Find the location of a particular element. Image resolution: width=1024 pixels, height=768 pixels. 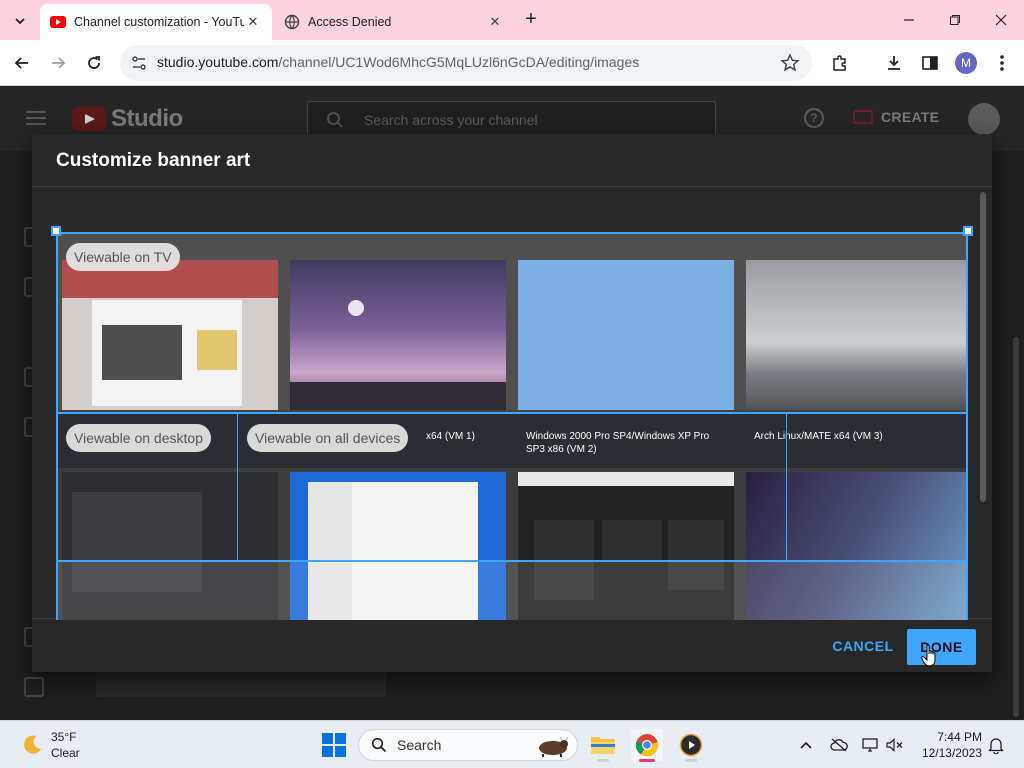

help-icon: ? is located at coordinates (814, 118).